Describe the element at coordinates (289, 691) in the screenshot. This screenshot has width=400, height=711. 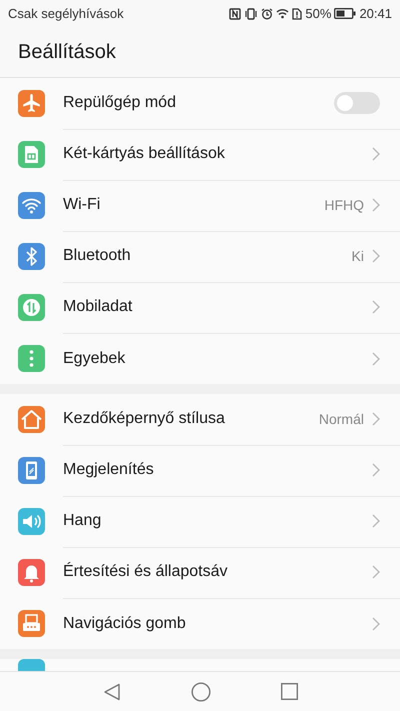
I see `recent-apps-icon` at that location.